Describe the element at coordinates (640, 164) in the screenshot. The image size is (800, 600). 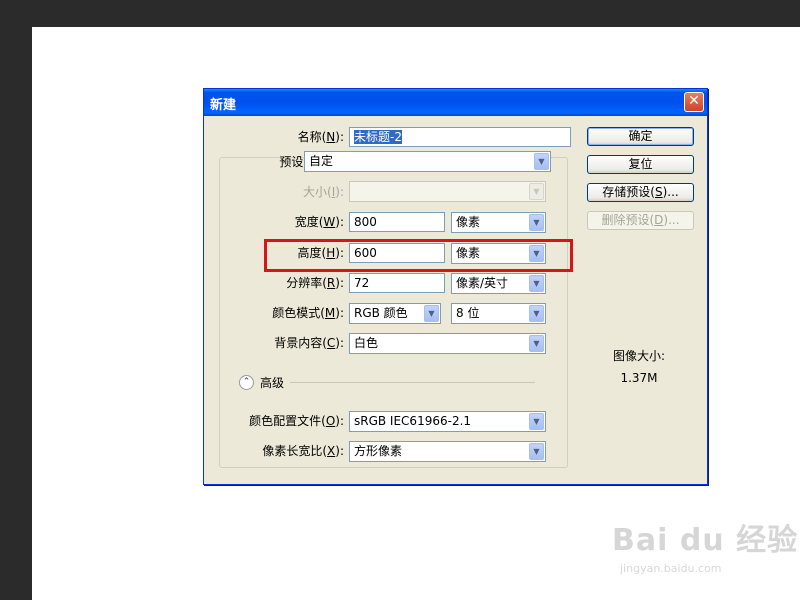
I see `reset-button: 复位` at that location.